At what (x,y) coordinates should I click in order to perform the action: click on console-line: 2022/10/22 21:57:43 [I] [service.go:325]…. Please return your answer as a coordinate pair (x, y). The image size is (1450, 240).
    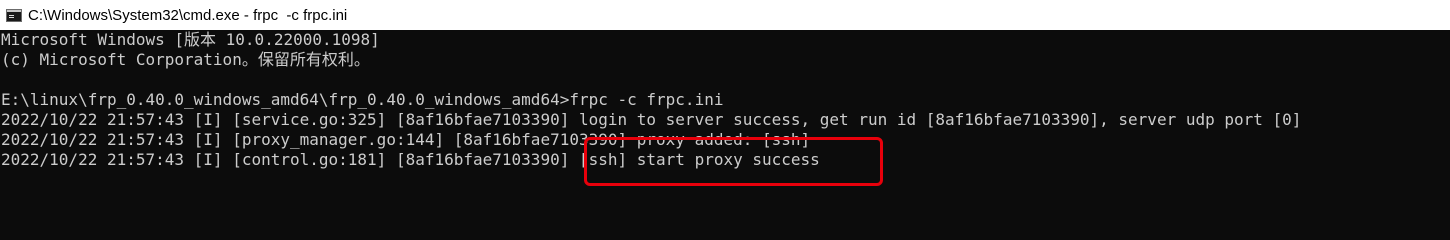
    Looking at the image, I should click on (651, 119).